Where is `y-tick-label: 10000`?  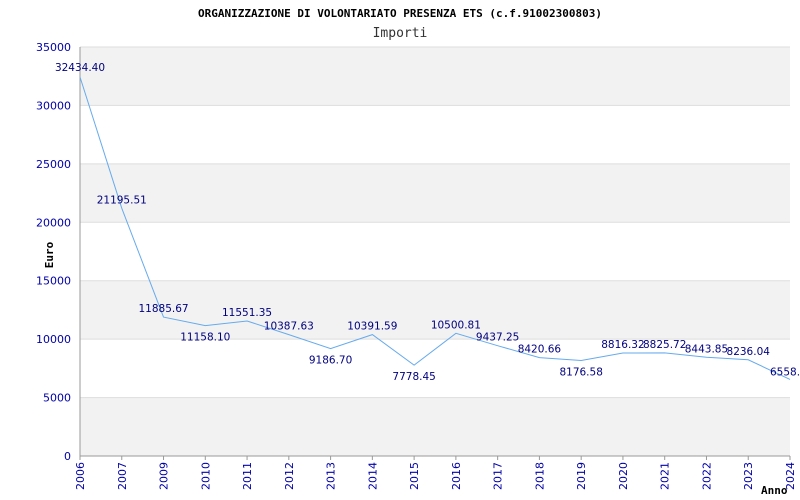 y-tick-label: 10000 is located at coordinates (53, 339).